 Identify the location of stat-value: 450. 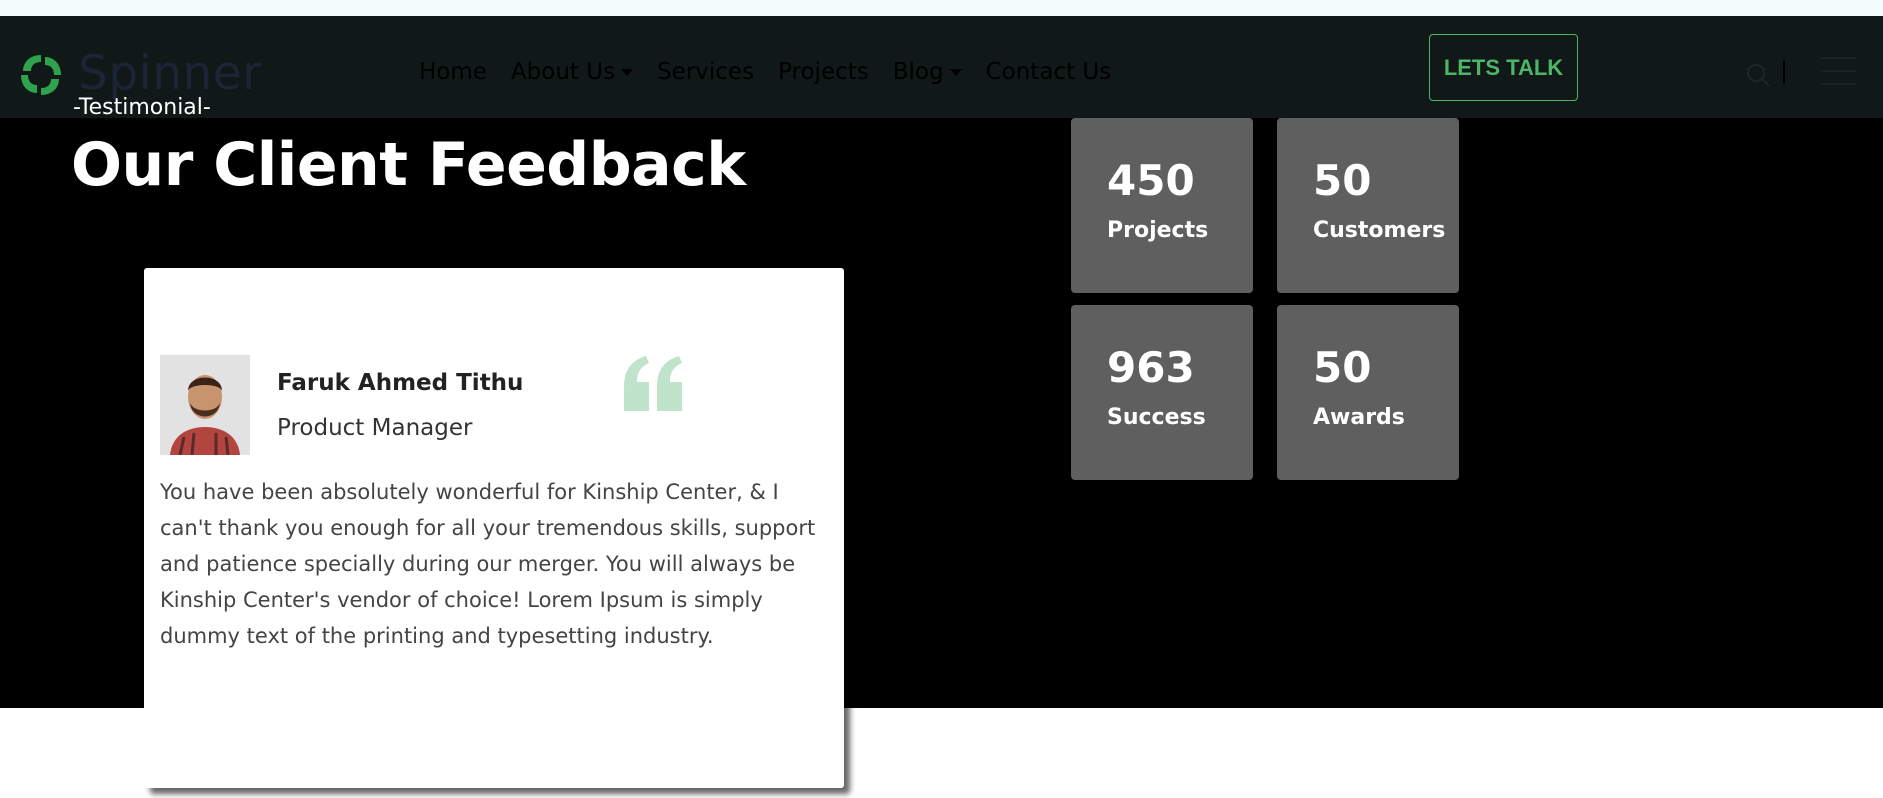
(1151, 180).